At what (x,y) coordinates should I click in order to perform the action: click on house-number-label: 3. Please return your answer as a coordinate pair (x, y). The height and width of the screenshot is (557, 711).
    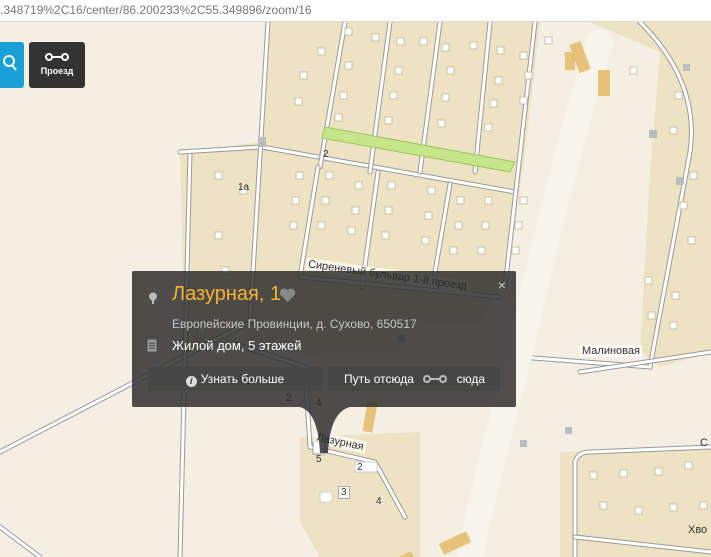
    Looking at the image, I should click on (344, 492).